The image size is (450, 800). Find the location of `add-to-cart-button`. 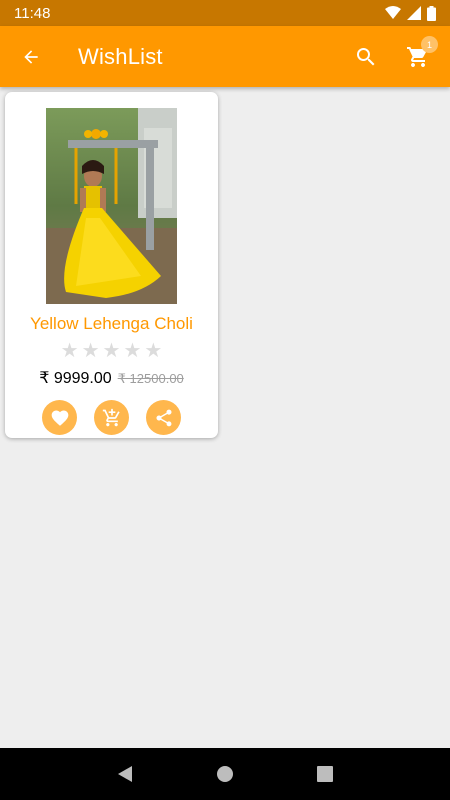

add-to-cart-button is located at coordinates (111, 417).